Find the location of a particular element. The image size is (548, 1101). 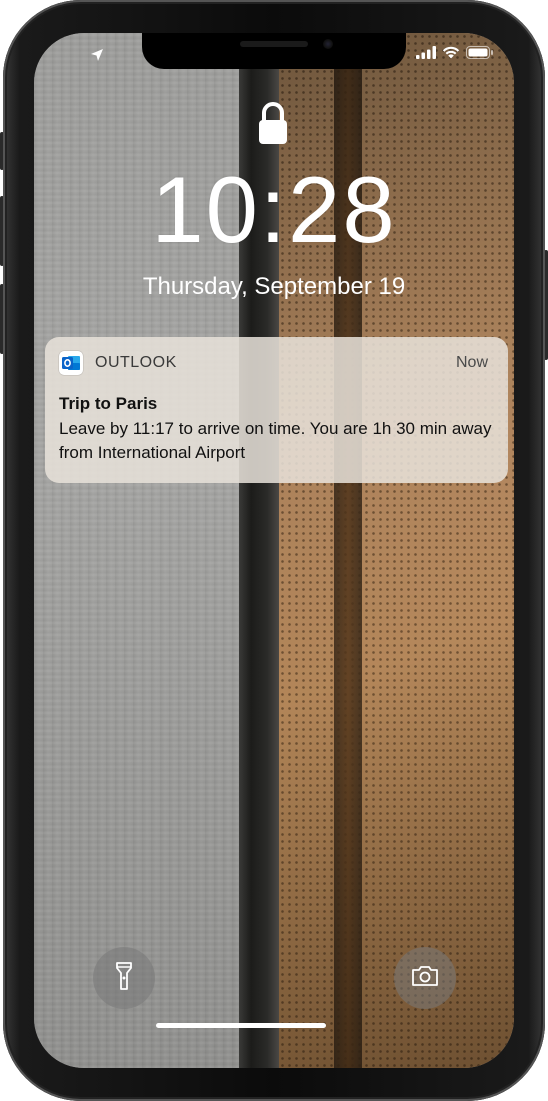

camera-icon is located at coordinates (425, 978).